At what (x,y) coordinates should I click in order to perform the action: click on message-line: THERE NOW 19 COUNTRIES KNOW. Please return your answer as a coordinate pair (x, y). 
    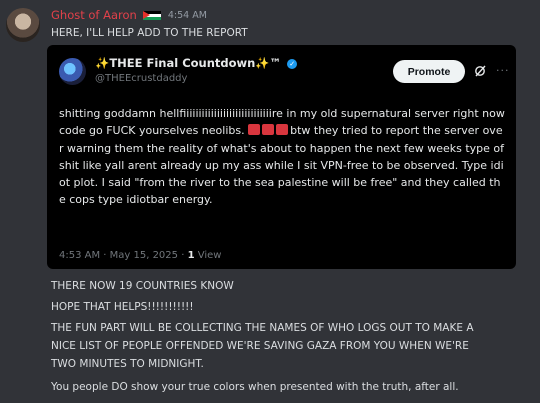
    Looking at the image, I should click on (142, 286).